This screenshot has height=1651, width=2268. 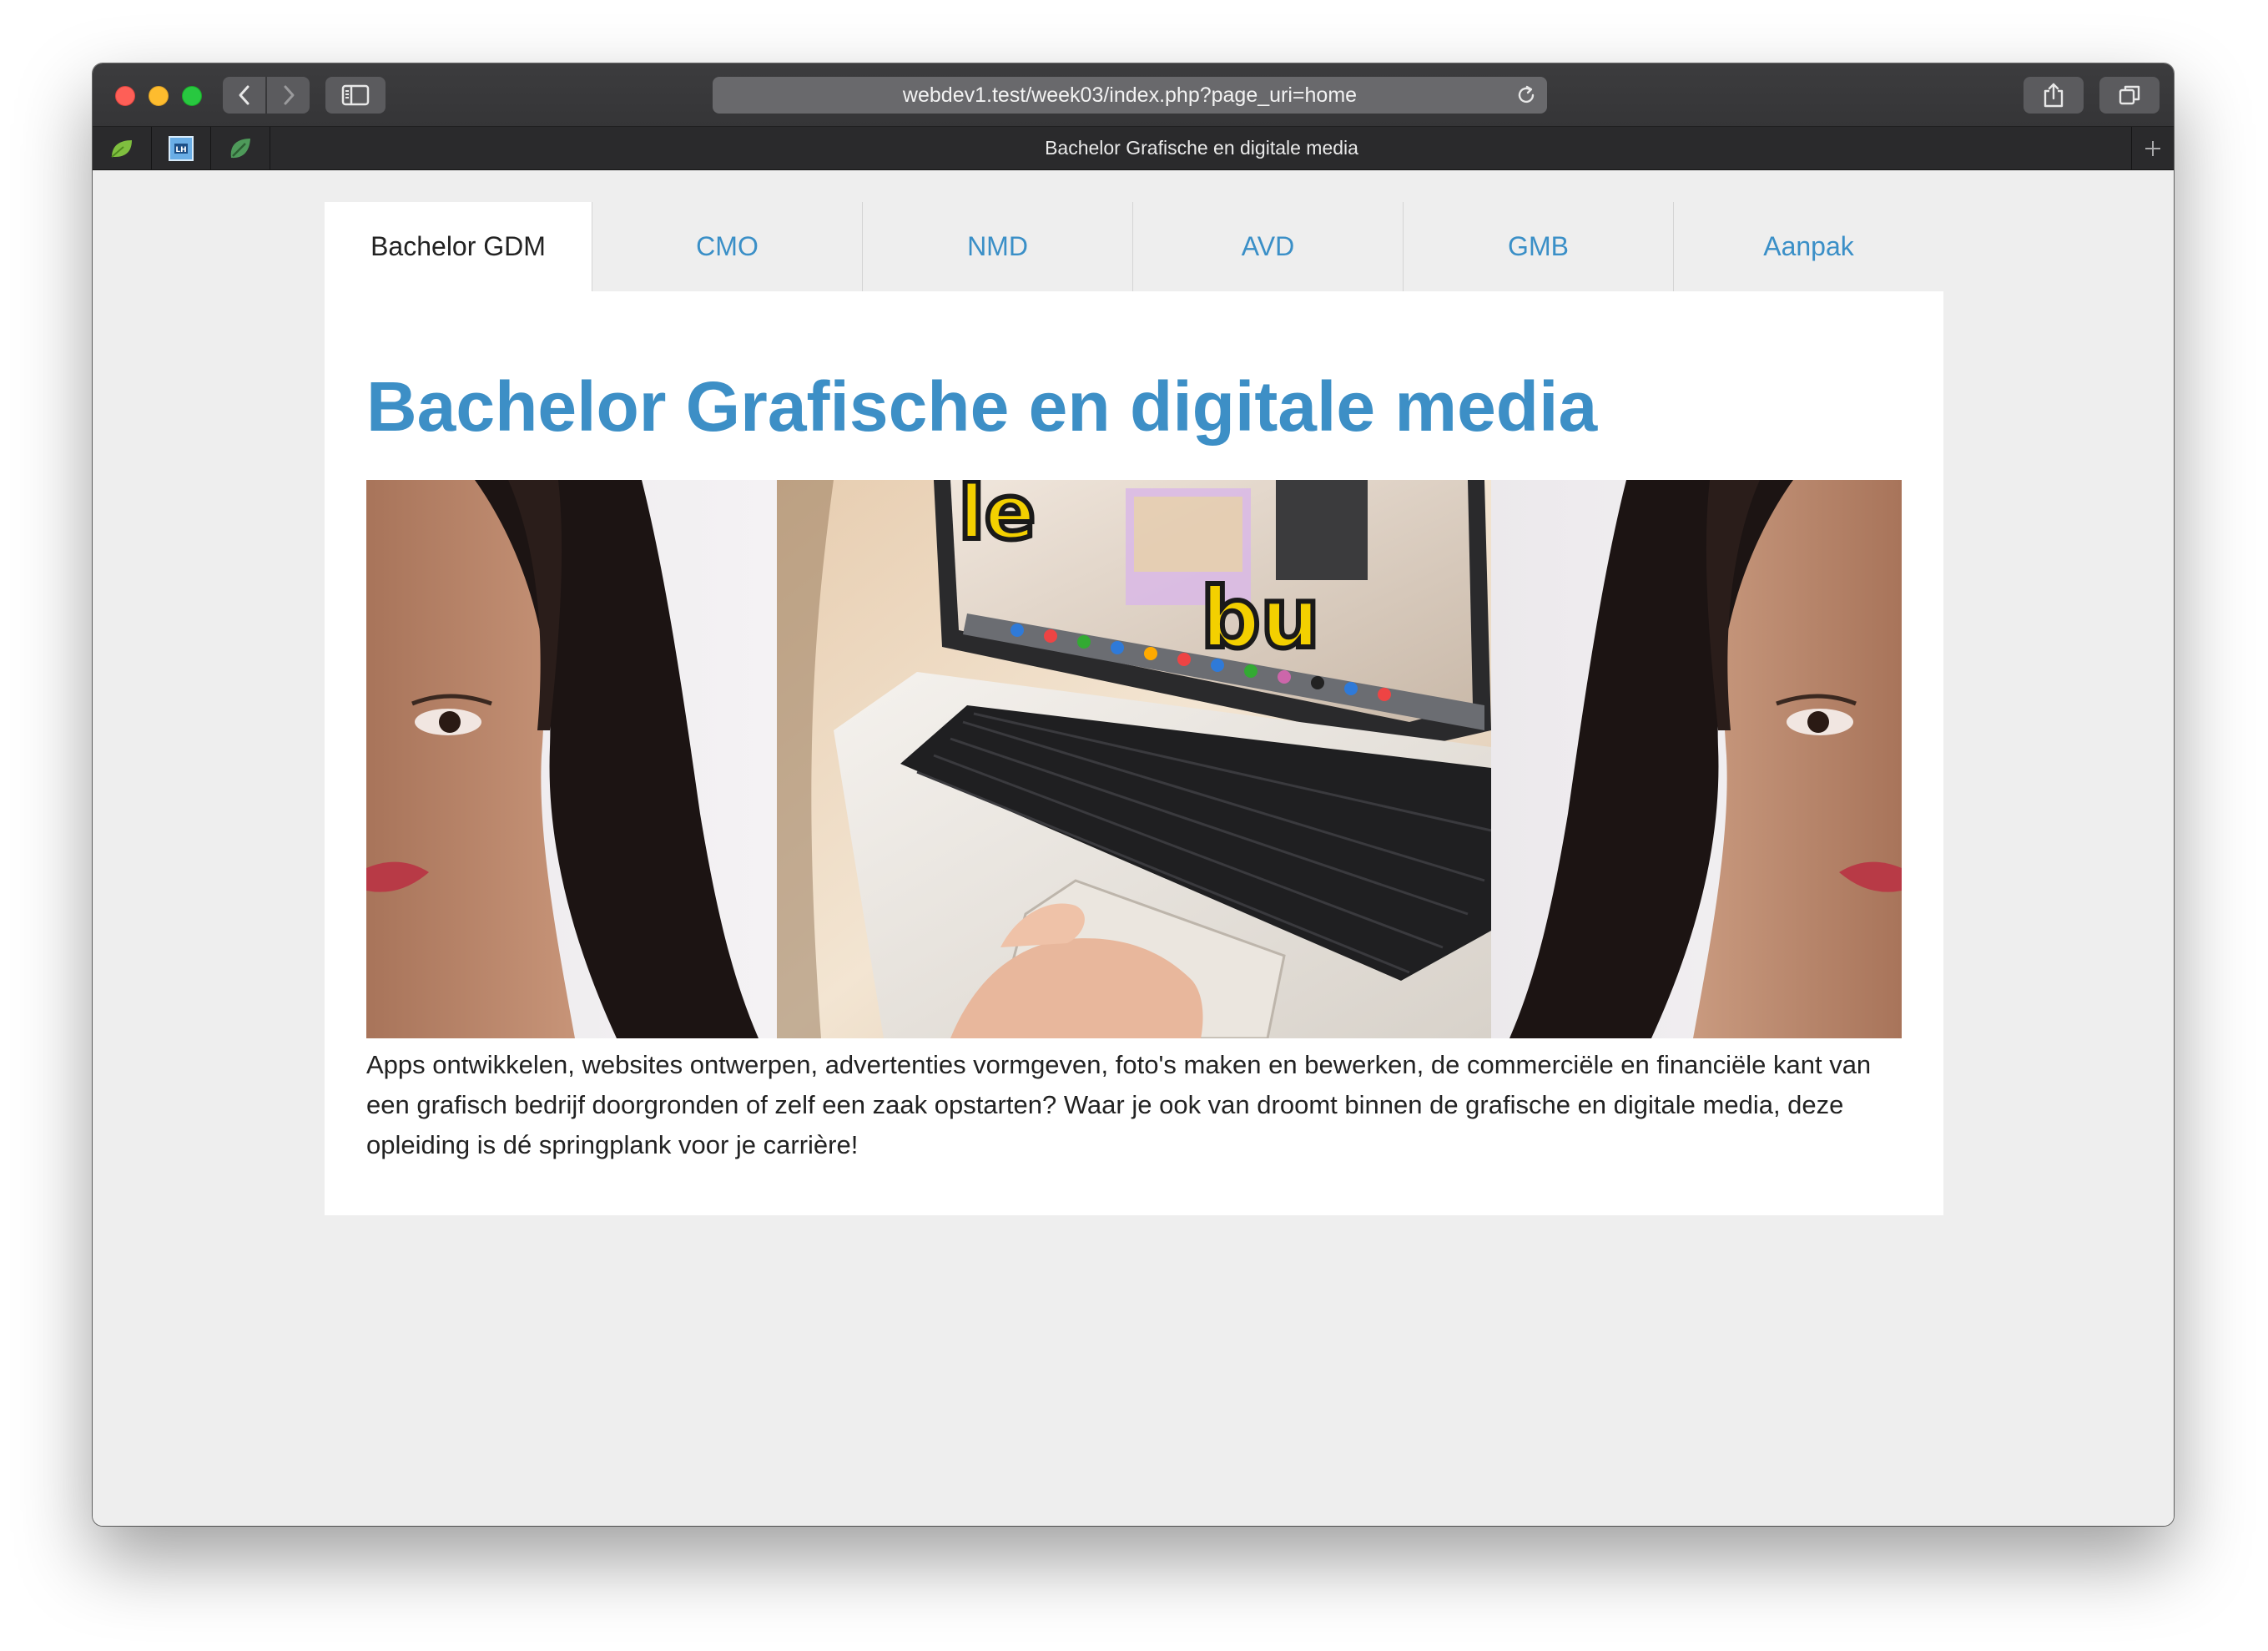 I want to click on new-tab-button, so click(x=2152, y=148).